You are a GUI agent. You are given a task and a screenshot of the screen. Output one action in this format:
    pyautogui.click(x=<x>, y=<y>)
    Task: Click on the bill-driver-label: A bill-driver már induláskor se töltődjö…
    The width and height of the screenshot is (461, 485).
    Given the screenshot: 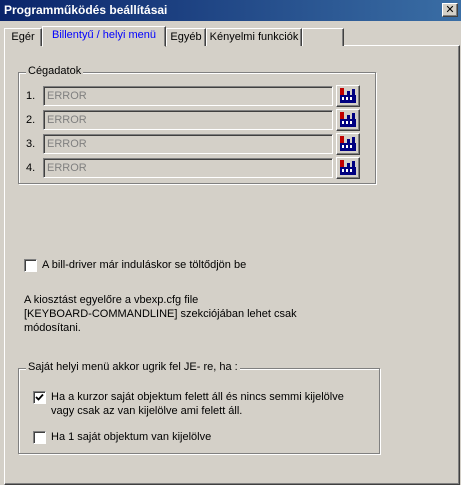 What is the action you would take?
    pyautogui.click(x=144, y=265)
    